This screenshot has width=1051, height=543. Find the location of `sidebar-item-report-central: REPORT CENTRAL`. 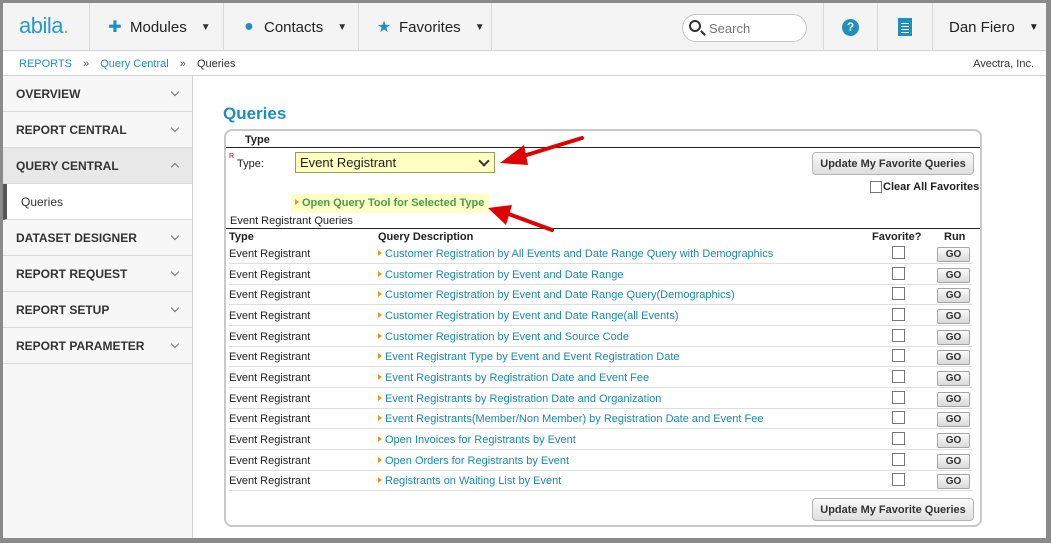

sidebar-item-report-central: REPORT CENTRAL is located at coordinates (97, 130).